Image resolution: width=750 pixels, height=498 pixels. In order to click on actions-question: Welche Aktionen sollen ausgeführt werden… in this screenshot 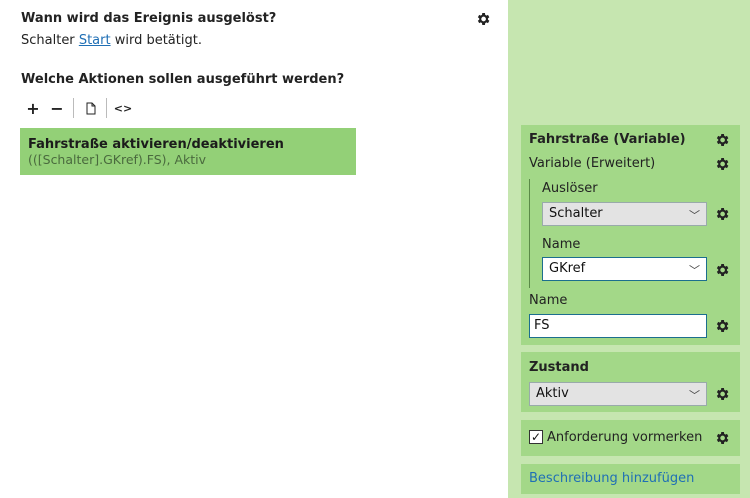, I will do `click(183, 79)`.